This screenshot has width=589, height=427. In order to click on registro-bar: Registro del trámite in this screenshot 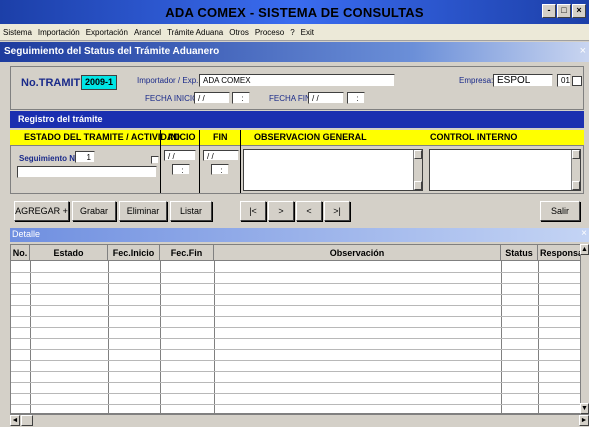, I will do `click(297, 119)`.